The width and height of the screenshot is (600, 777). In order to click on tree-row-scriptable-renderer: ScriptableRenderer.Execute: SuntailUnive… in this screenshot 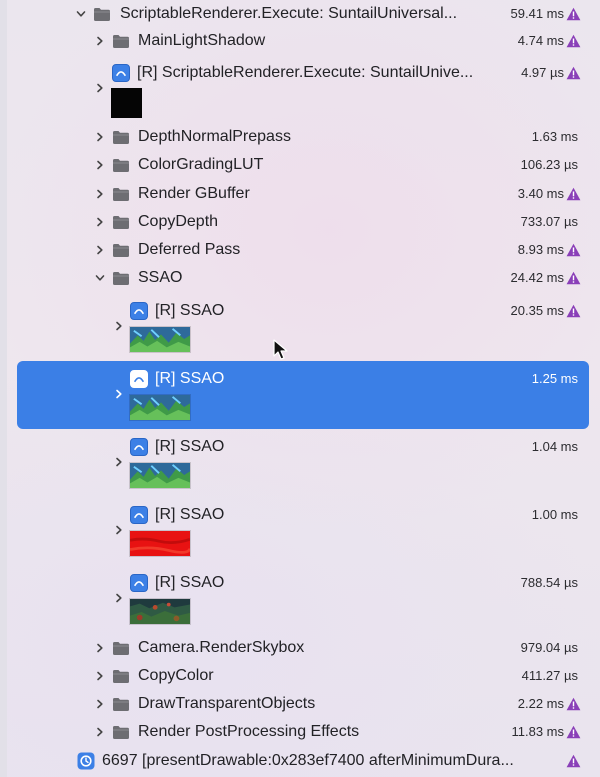, I will do `click(300, 14)`.